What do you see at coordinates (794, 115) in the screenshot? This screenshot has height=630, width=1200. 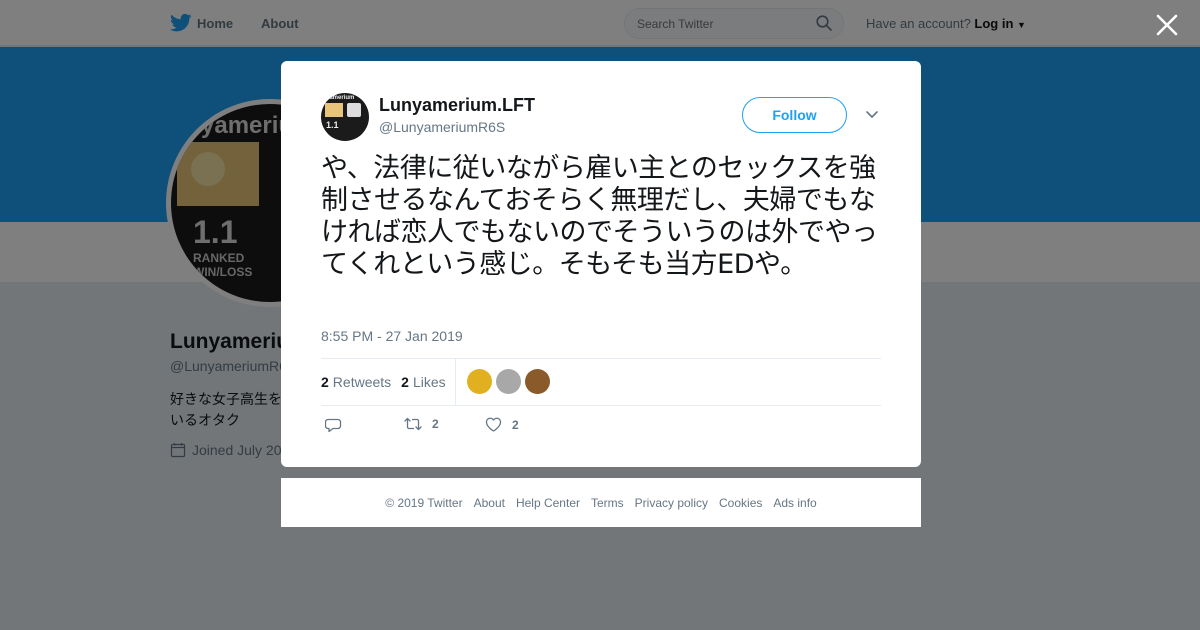 I see `follow-button: Follow` at bounding box center [794, 115].